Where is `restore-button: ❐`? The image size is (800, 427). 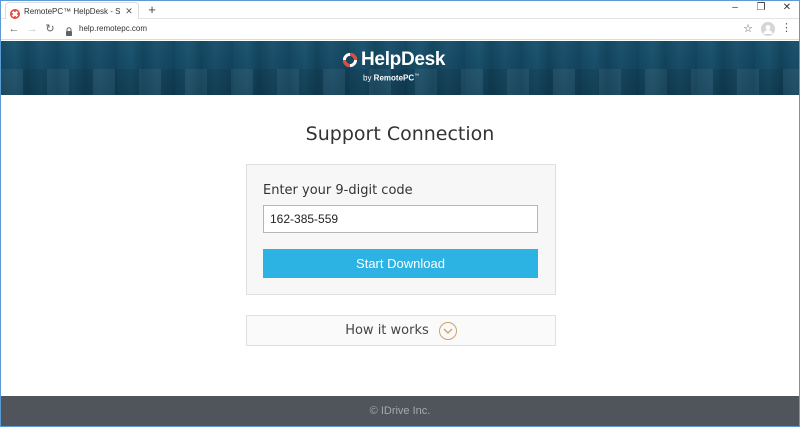 restore-button: ❐ is located at coordinates (761, 7).